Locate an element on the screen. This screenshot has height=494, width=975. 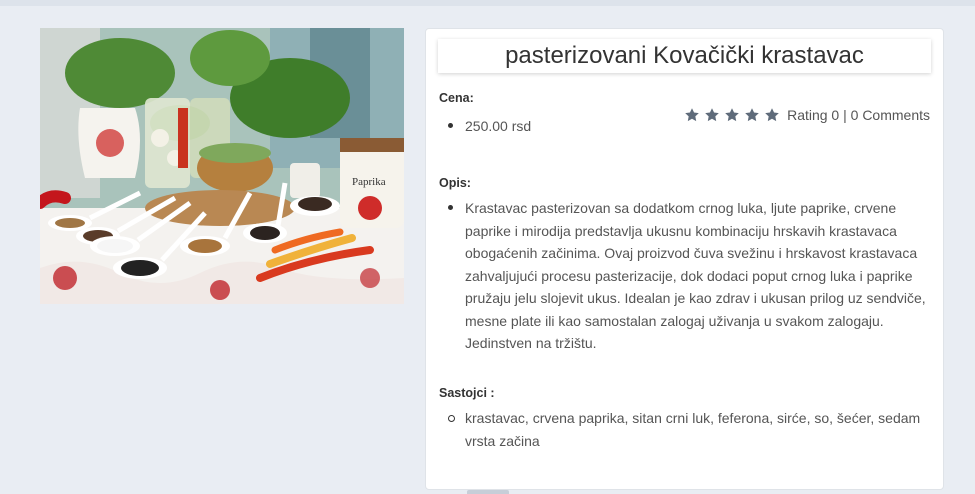
svg-text: Paprika is located at coordinates (369, 182).